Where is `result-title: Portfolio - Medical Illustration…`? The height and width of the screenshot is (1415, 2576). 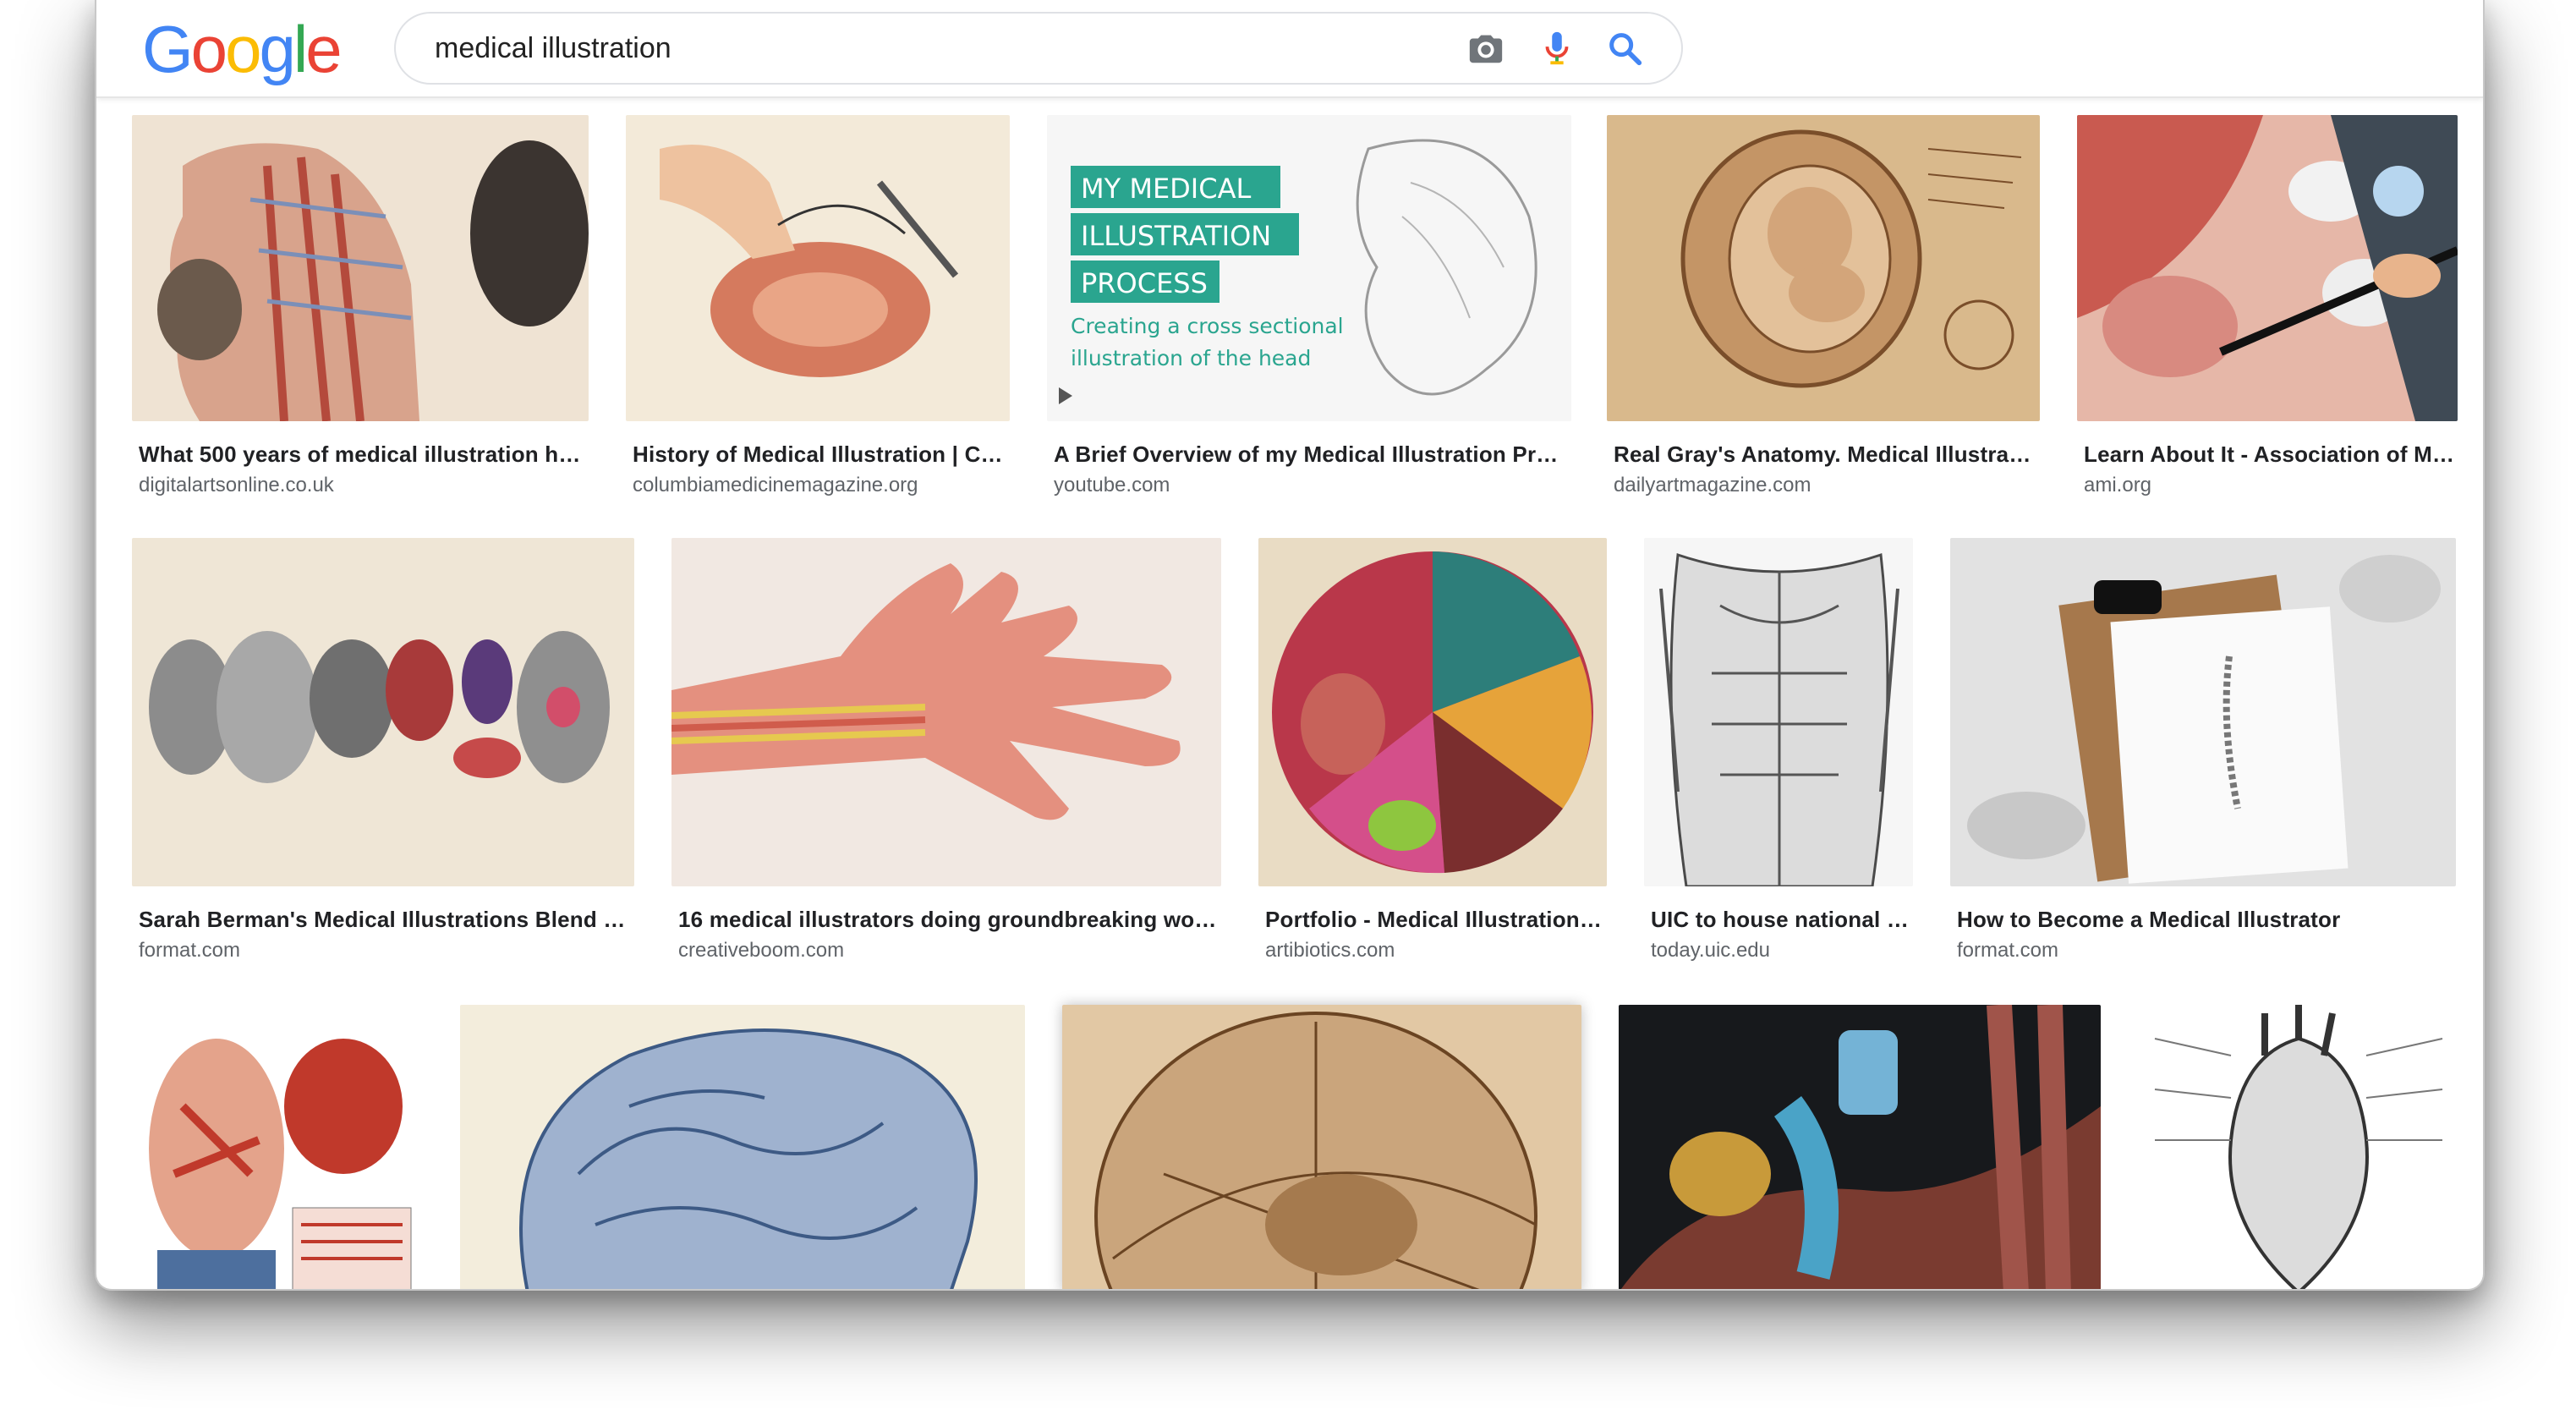
result-title: Portfolio - Medical Illustration… is located at coordinates (1435, 920).